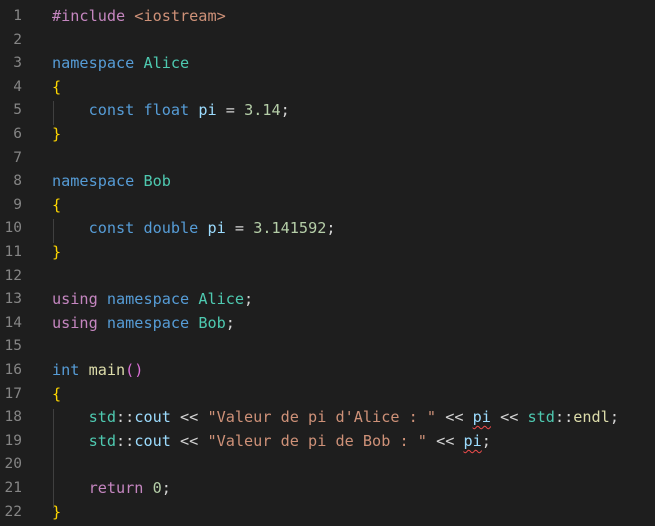 The image size is (655, 526). What do you see at coordinates (17, 110) in the screenshot?
I see `line-number: 5` at bounding box center [17, 110].